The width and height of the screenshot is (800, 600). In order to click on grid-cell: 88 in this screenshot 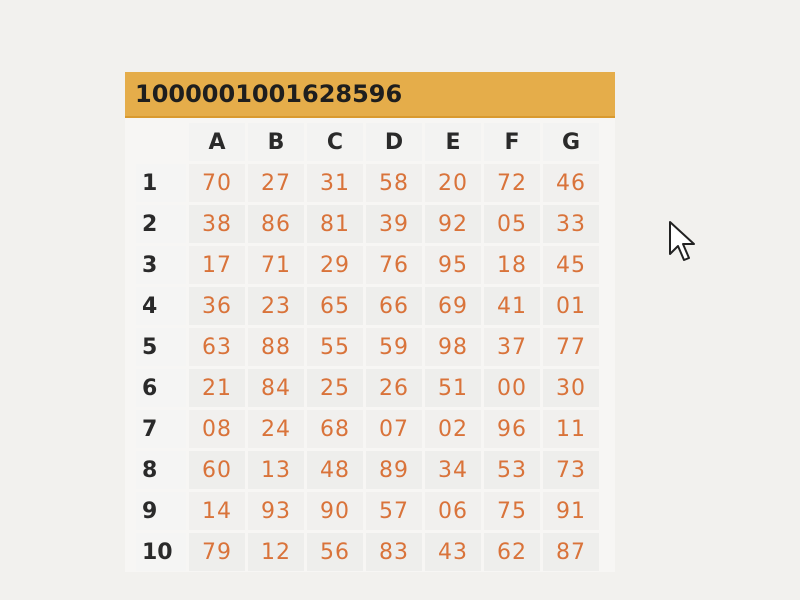, I will do `click(276, 347)`.